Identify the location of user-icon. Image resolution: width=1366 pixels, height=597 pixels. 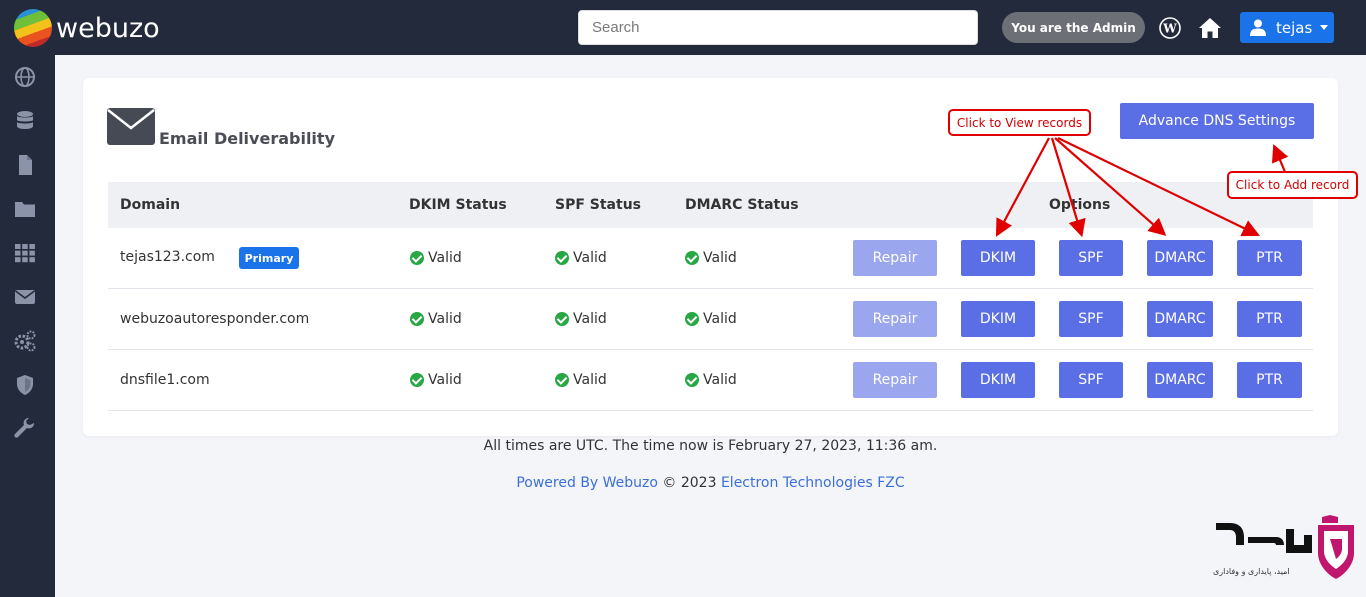
(1258, 27).